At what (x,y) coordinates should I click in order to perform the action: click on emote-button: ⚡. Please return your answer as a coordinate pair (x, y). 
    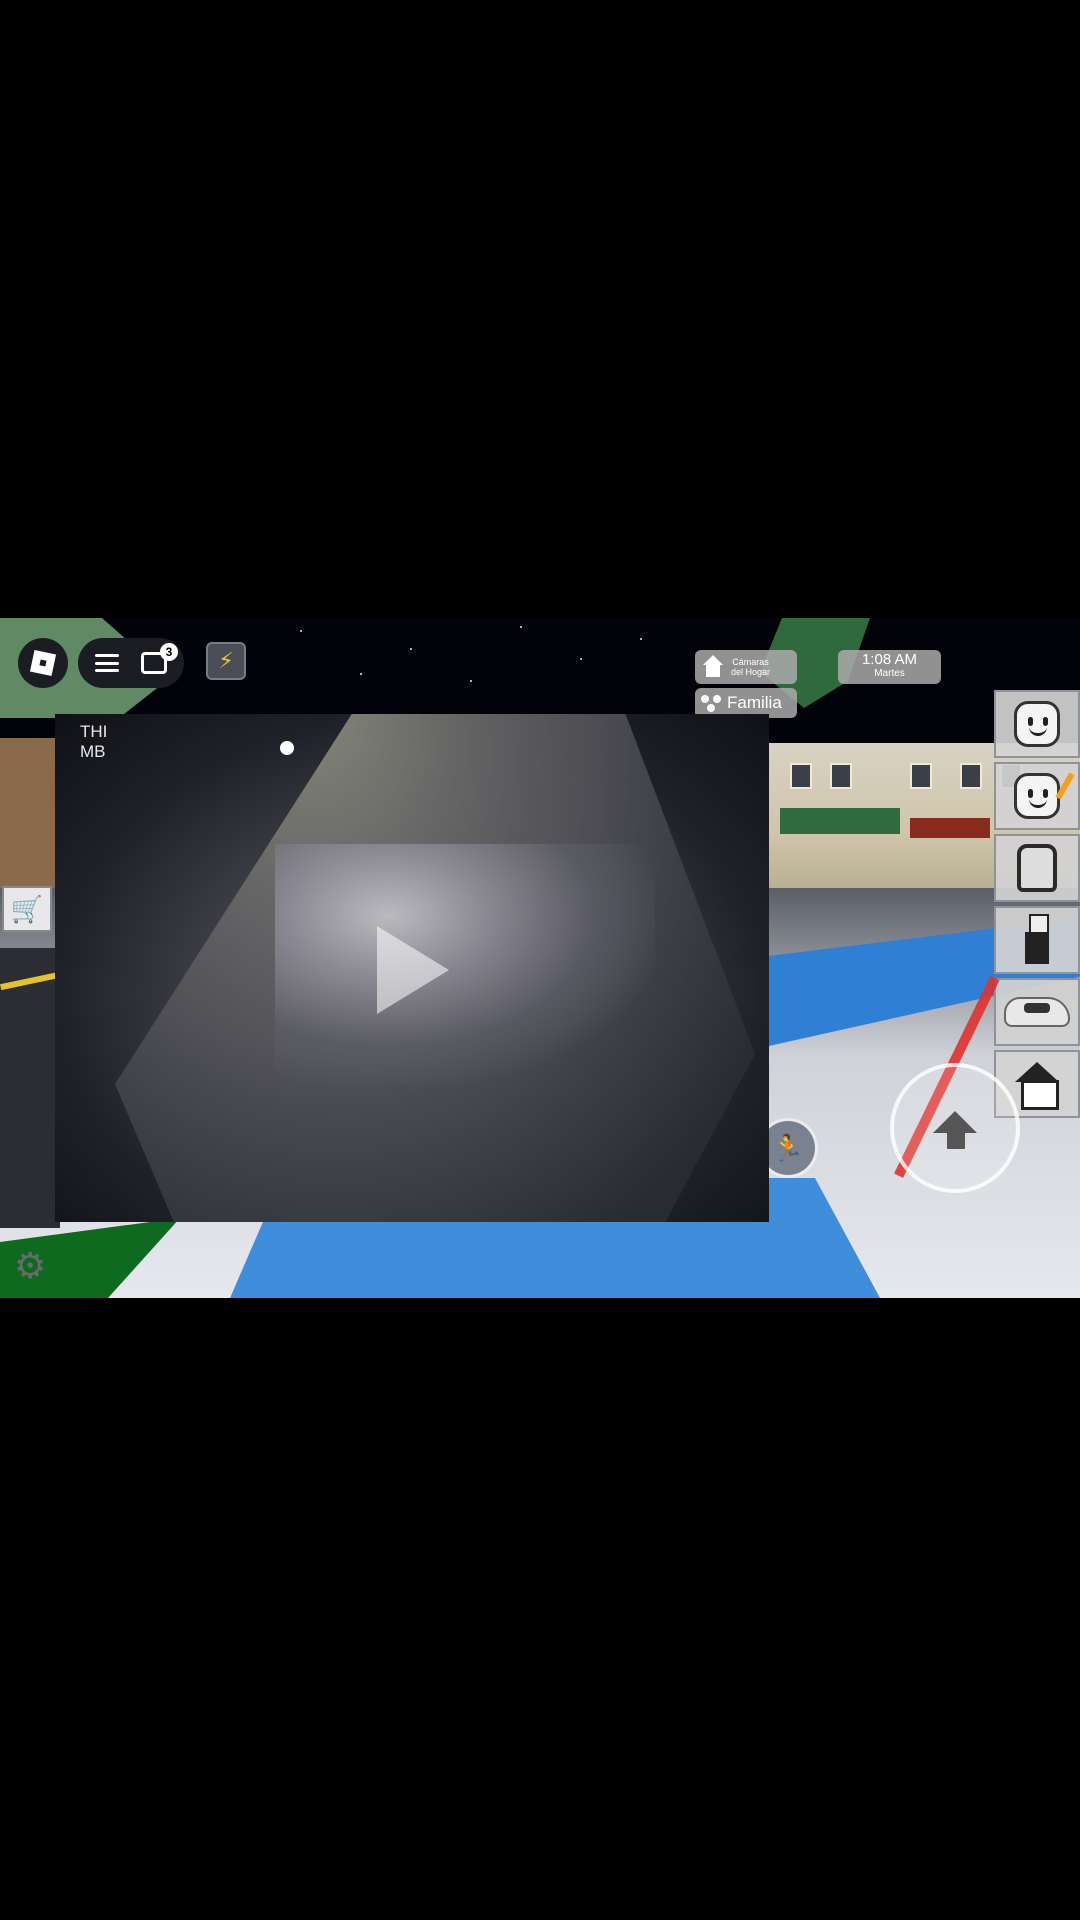
    Looking at the image, I should click on (226, 661).